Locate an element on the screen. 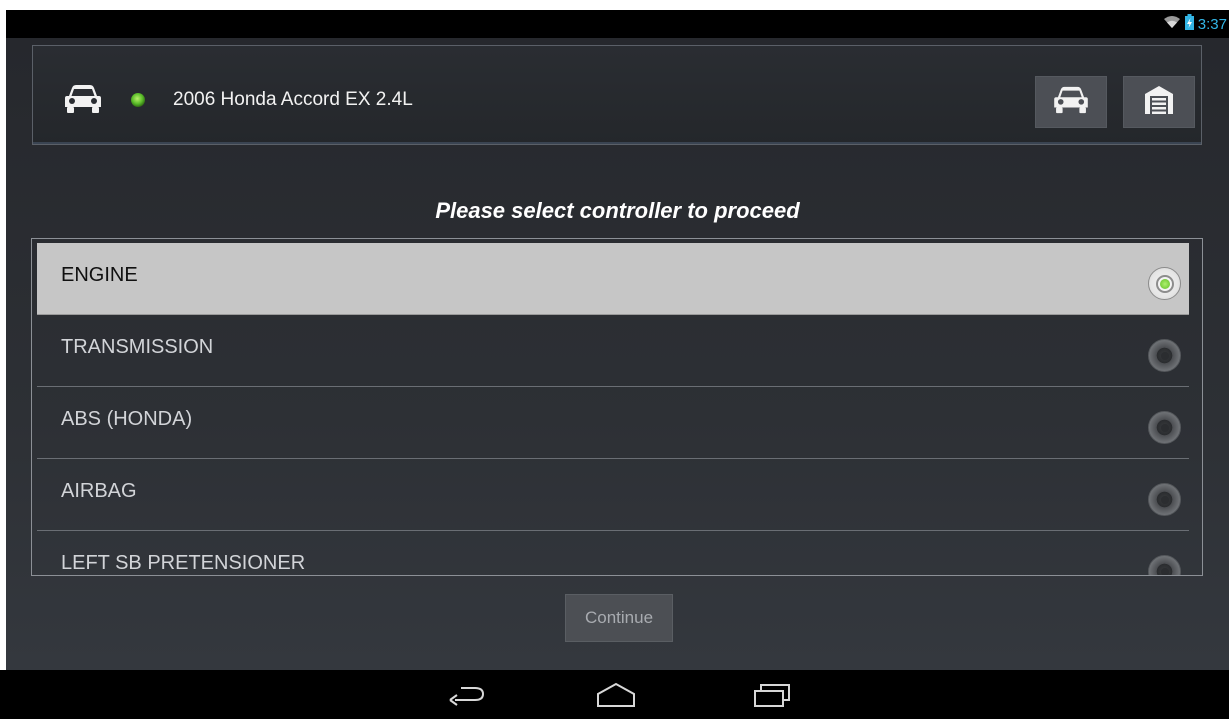 This screenshot has height=719, width=1229. controller-item-transmission: TRANSMISSION is located at coordinates (613, 351).